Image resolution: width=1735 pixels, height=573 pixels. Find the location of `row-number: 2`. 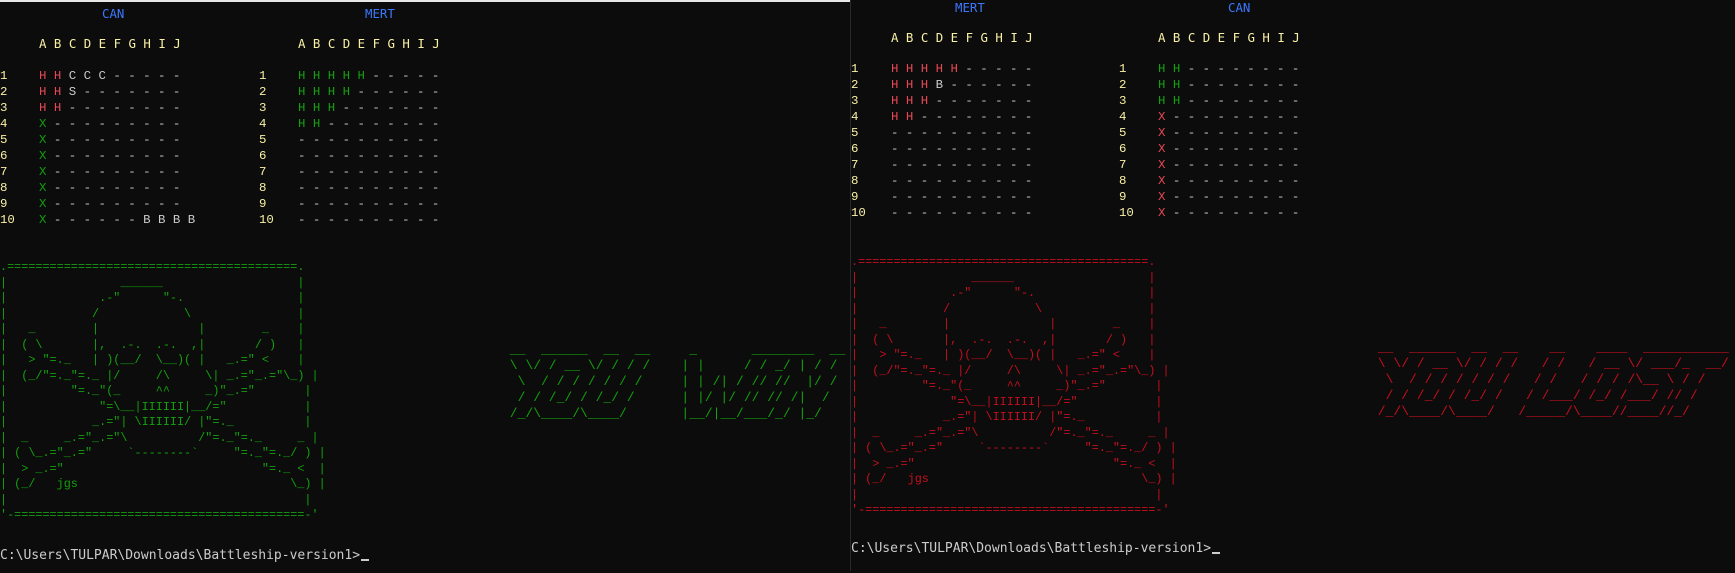

row-number: 2 is located at coordinates (4, 92).